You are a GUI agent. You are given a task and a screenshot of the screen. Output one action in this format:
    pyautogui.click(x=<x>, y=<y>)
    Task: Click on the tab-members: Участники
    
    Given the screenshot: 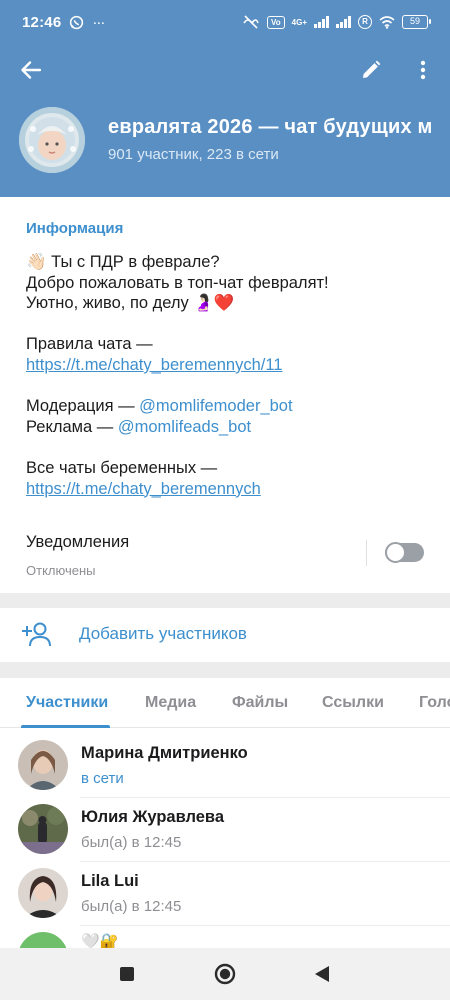 What is the action you would take?
    pyautogui.click(x=67, y=703)
    